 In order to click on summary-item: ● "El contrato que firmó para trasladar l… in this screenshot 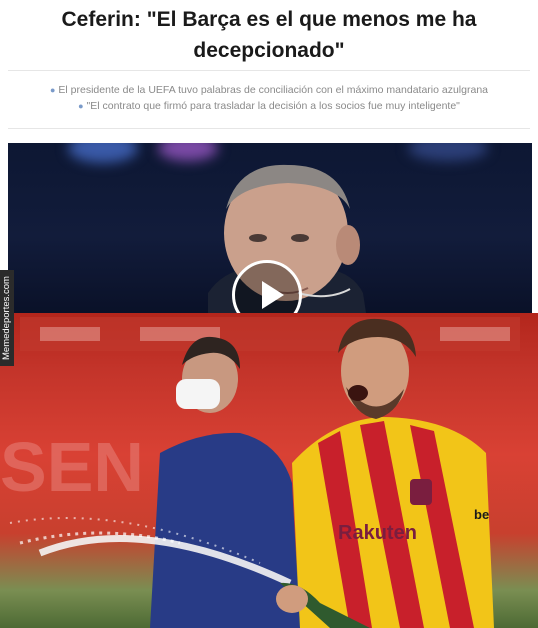, I will do `click(269, 106)`.